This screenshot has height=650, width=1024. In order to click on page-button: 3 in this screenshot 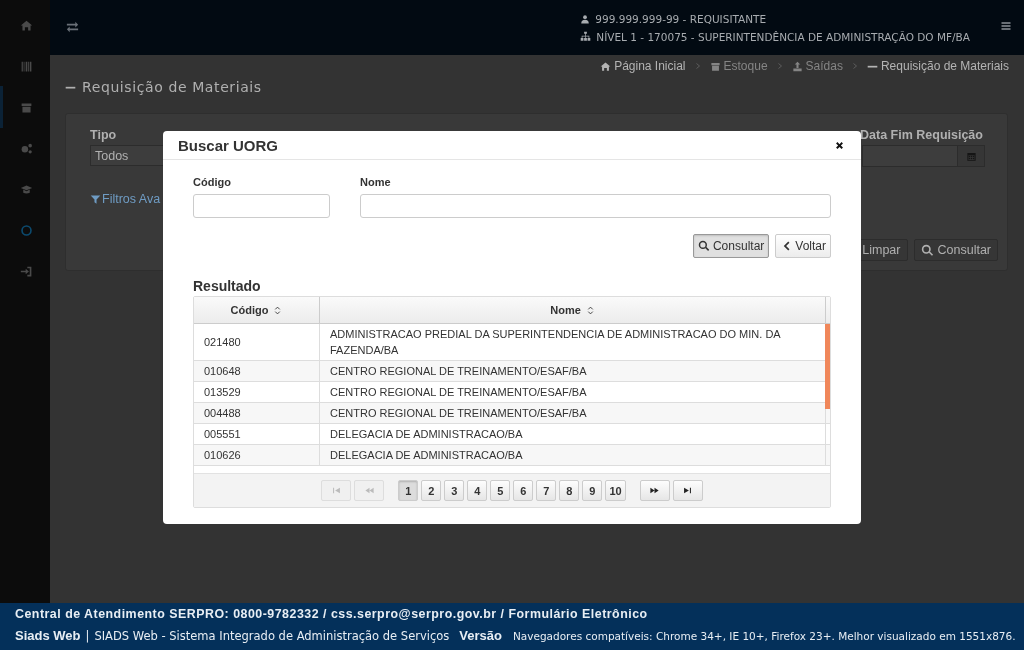, I will do `click(454, 490)`.